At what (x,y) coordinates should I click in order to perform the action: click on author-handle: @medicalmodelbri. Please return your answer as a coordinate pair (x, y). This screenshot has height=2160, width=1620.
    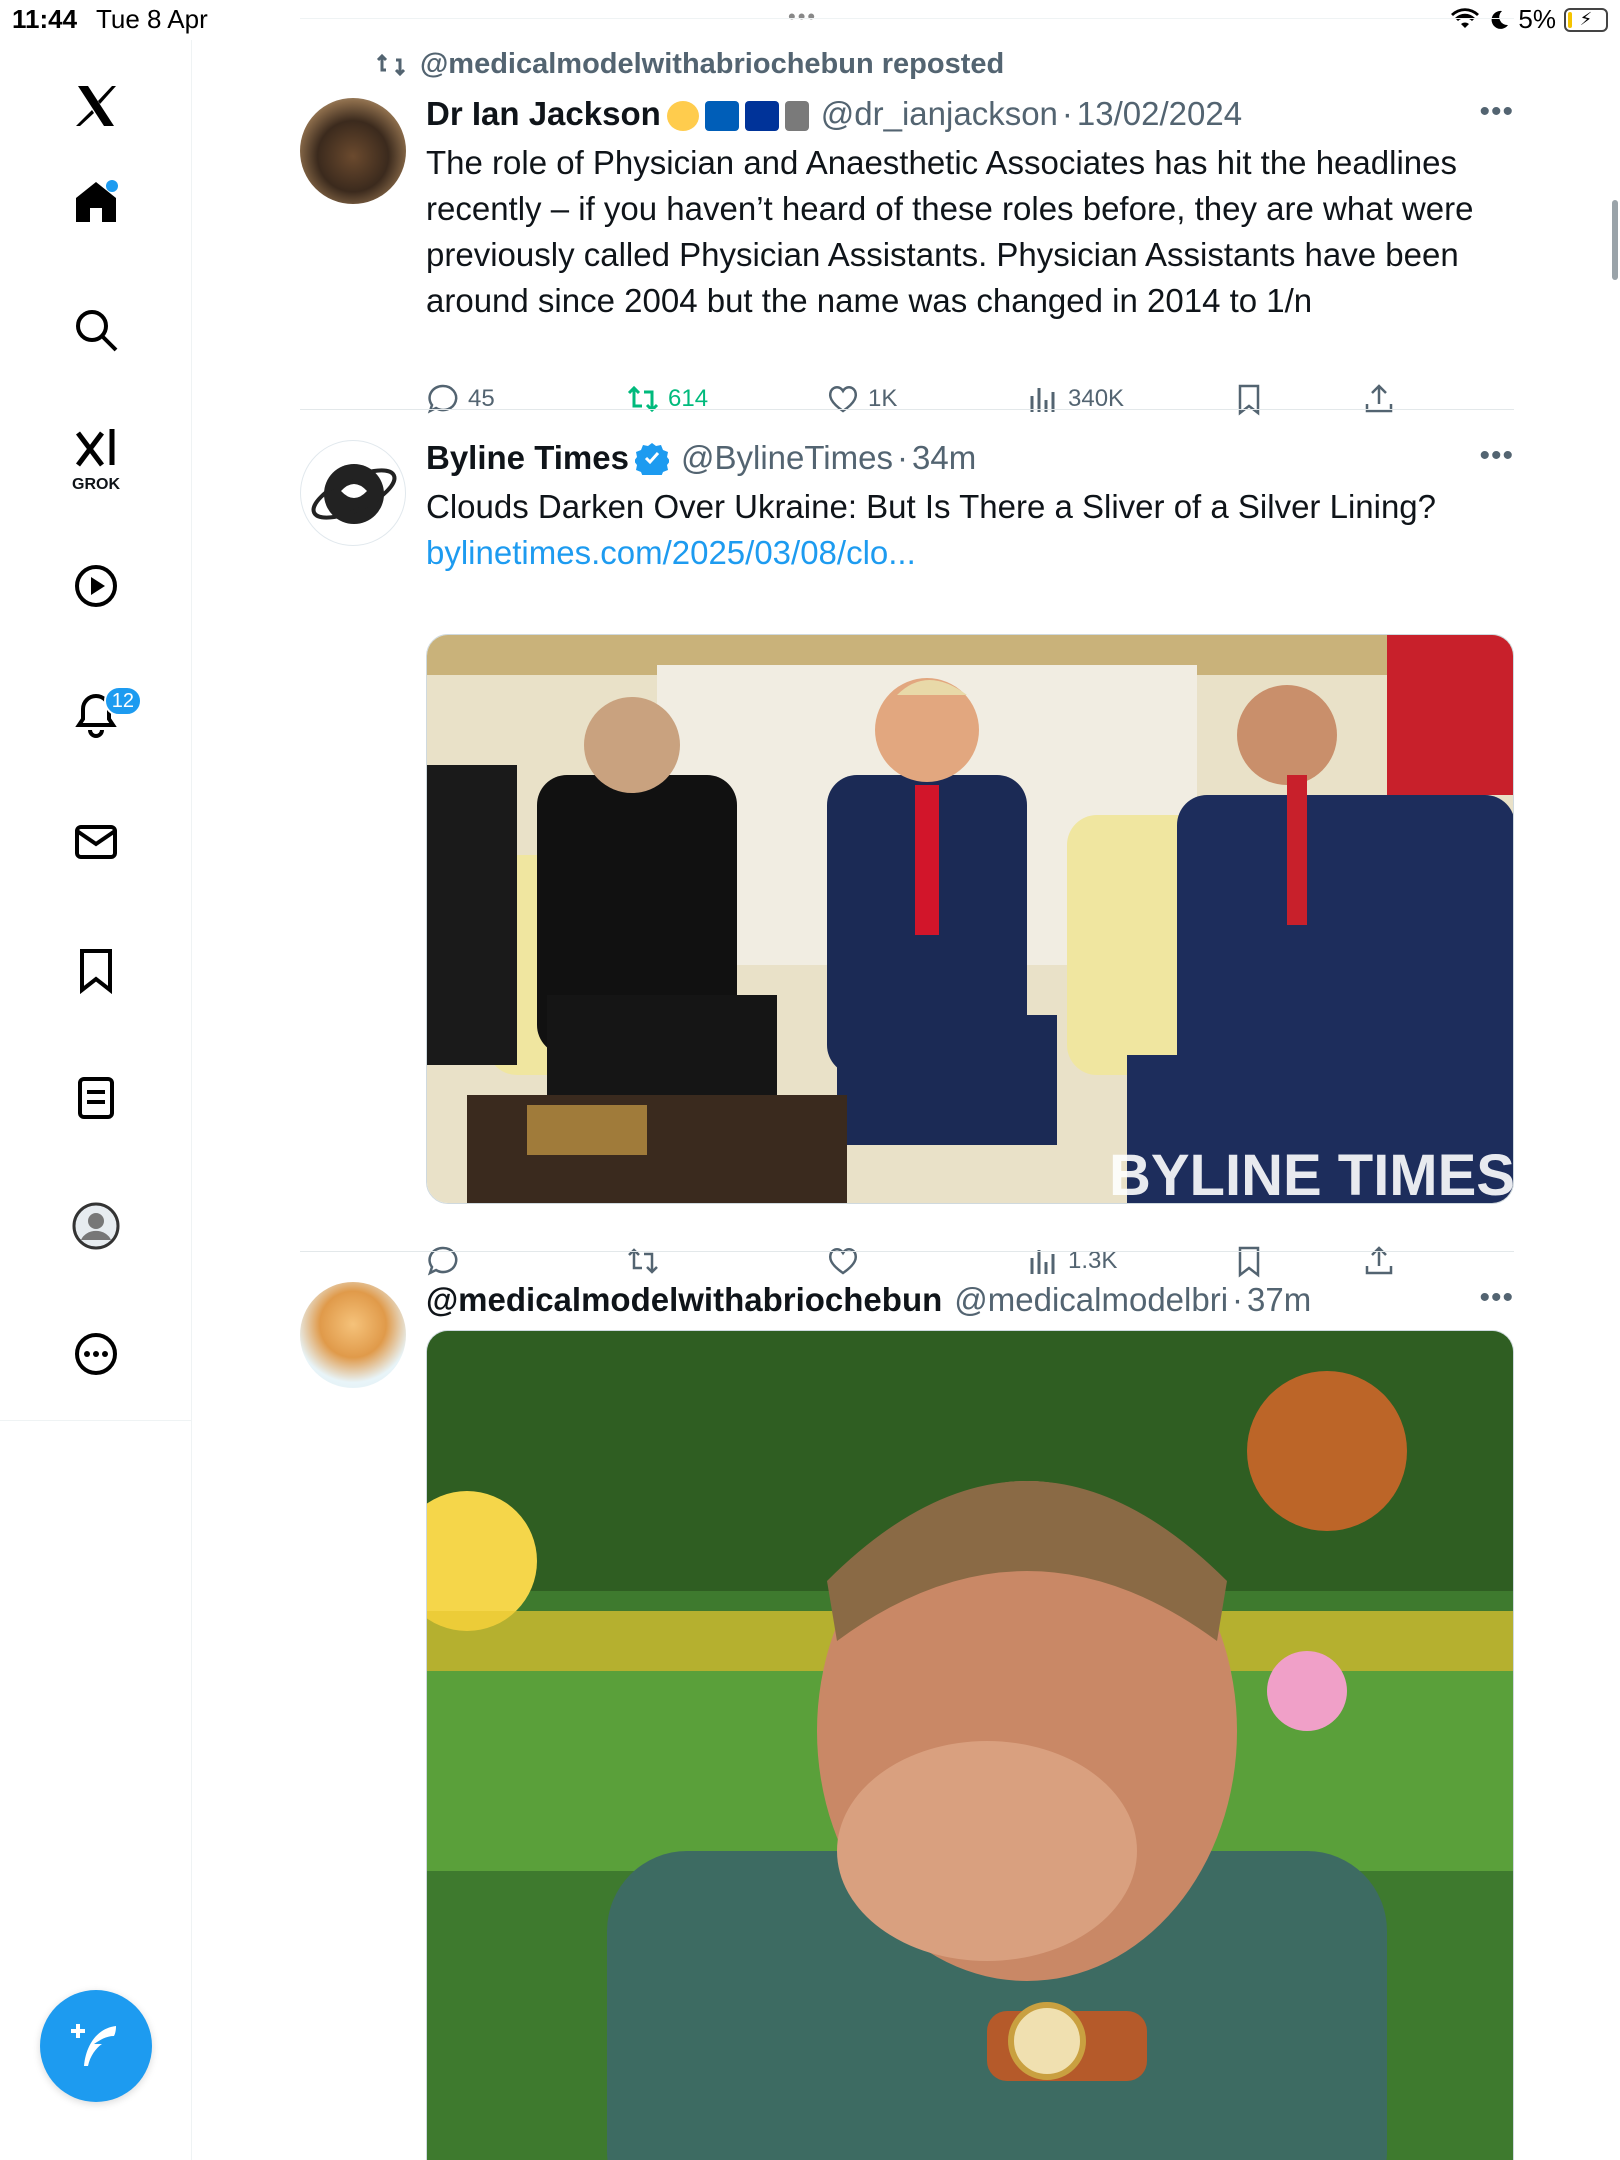
    Looking at the image, I should click on (1091, 1300).